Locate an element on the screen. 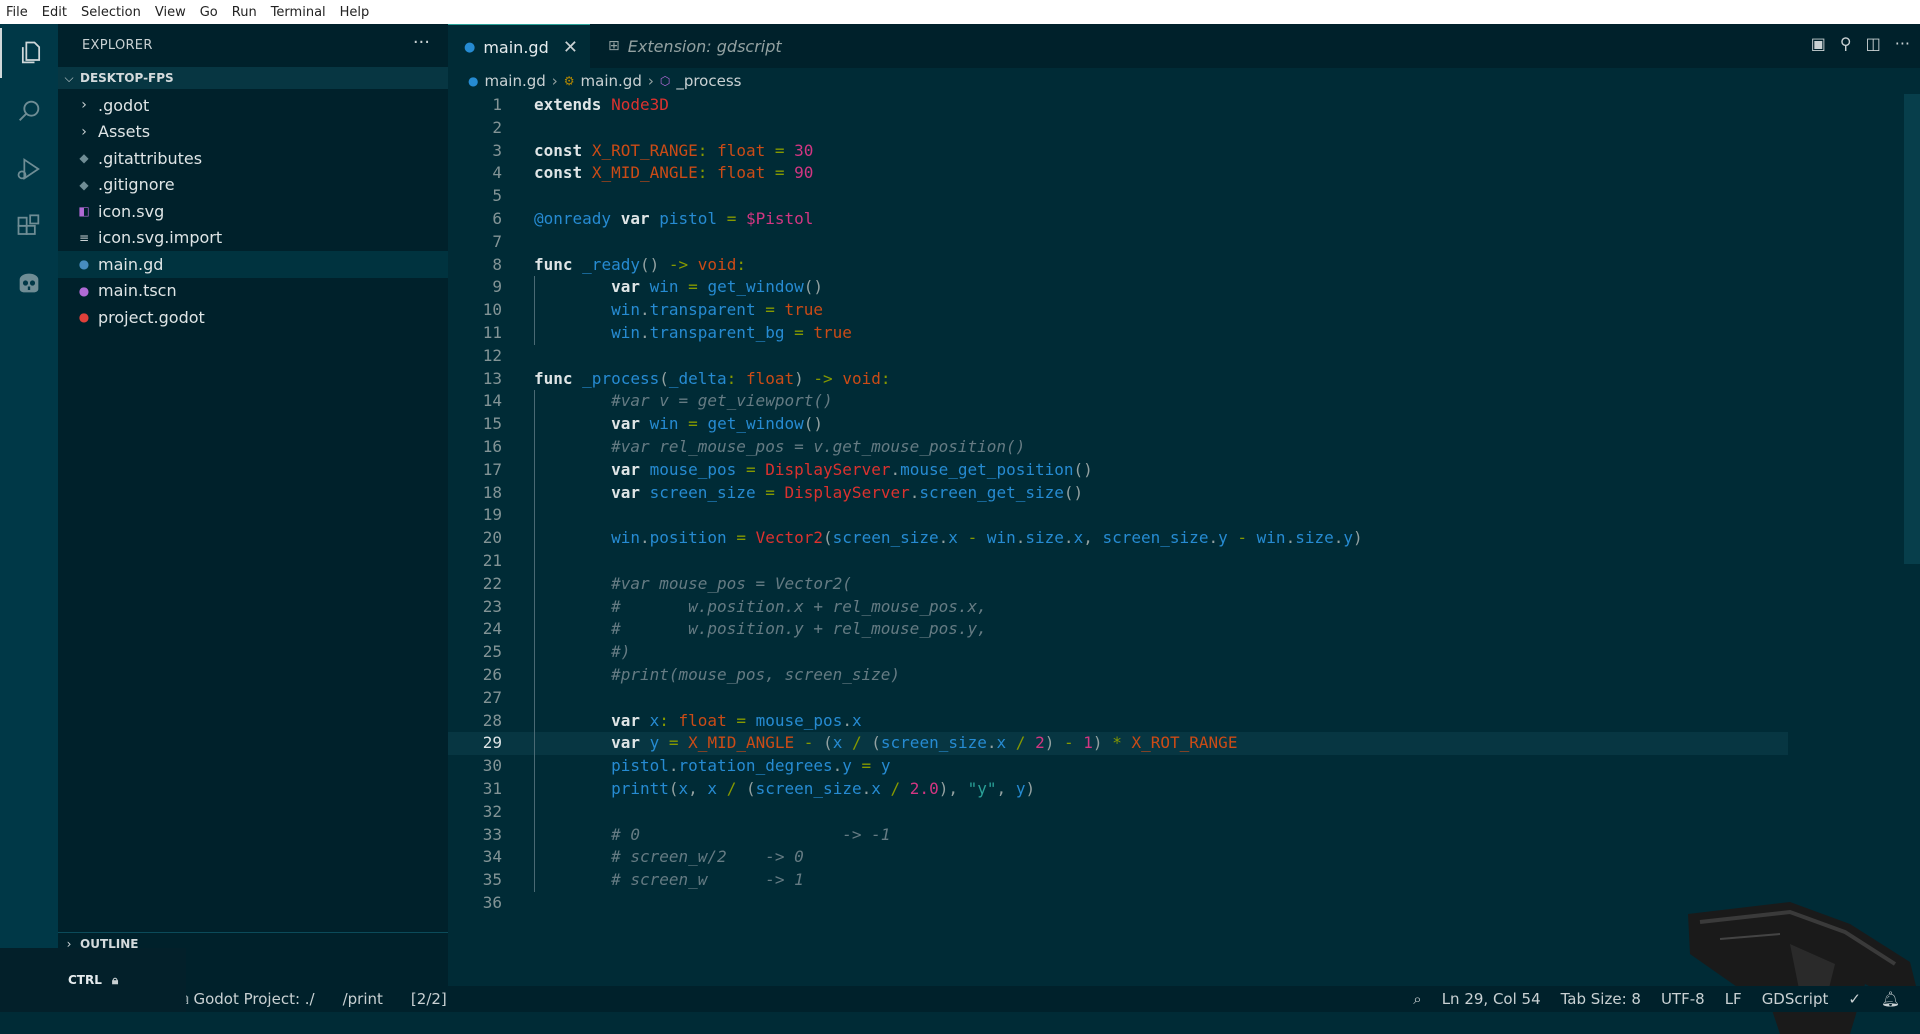  project-section-header: ⌵ DESKTOP-FPS is located at coordinates (253, 78).